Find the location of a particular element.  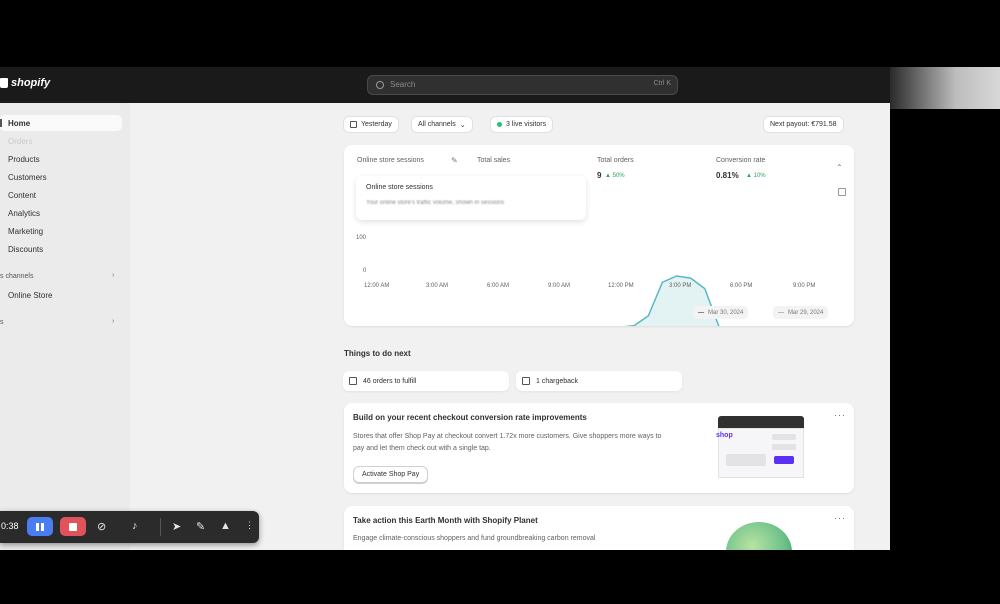

legend-label: Mar 30, 2024 is located at coordinates (726, 312).